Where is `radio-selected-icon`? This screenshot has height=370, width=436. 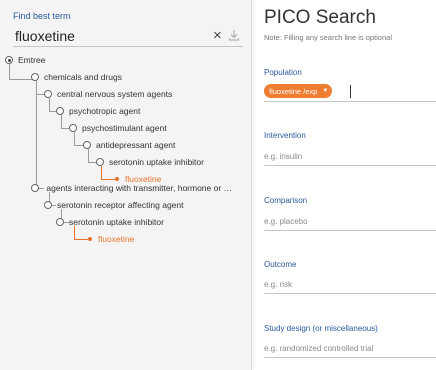
radio-selected-icon is located at coordinates (9, 60).